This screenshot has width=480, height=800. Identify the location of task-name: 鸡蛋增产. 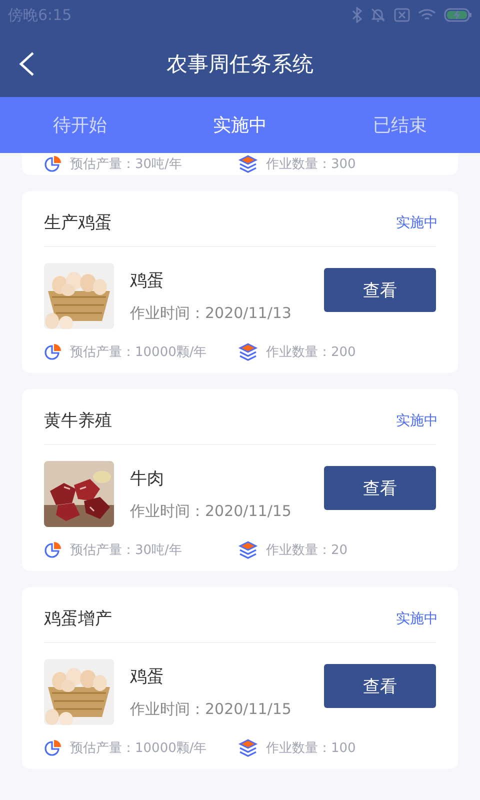
(78, 619).